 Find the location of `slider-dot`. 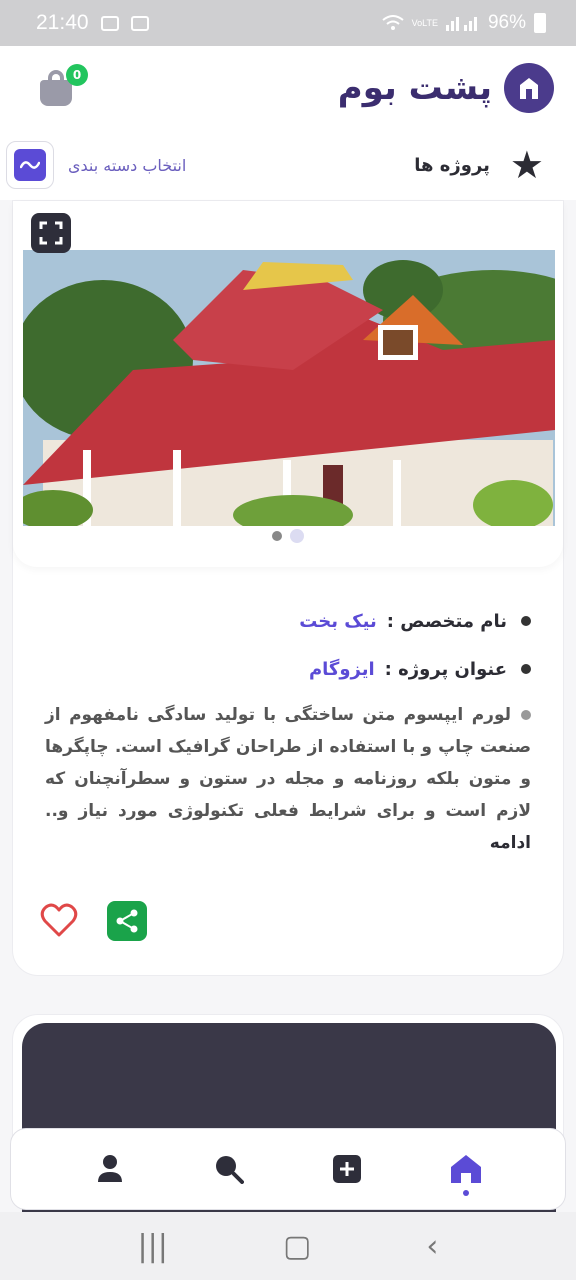

slider-dot is located at coordinates (277, 536).